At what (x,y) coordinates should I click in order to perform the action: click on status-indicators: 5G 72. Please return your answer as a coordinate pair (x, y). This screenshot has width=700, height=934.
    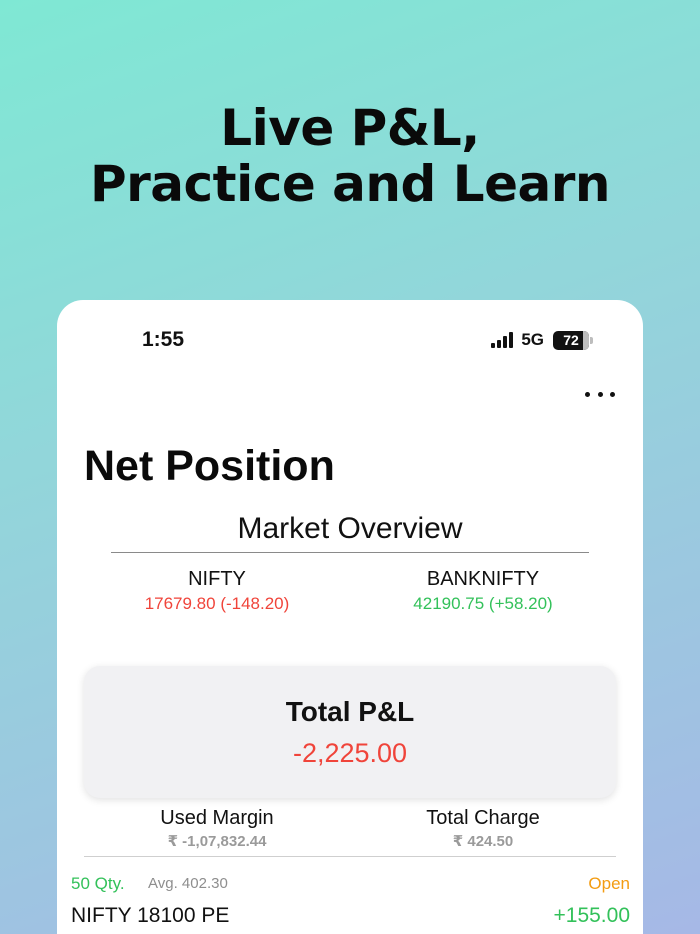
    Looking at the image, I should click on (542, 340).